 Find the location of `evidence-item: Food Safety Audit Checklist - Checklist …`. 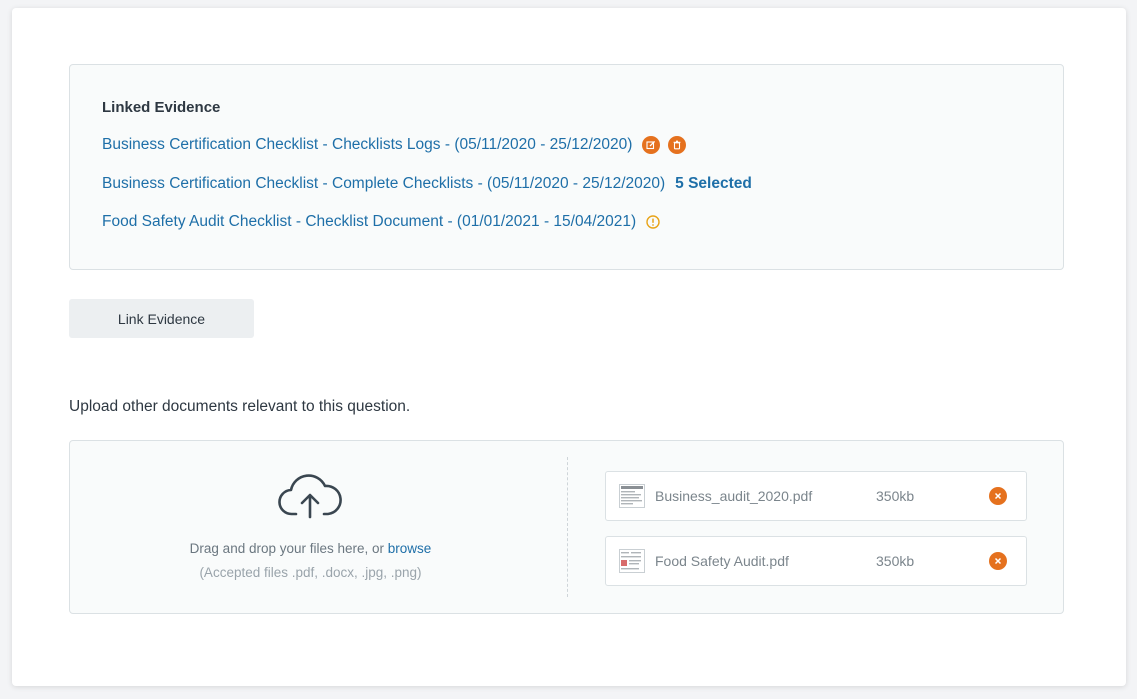

evidence-item: Food Safety Audit Checklist - Checklist … is located at coordinates (381, 222).